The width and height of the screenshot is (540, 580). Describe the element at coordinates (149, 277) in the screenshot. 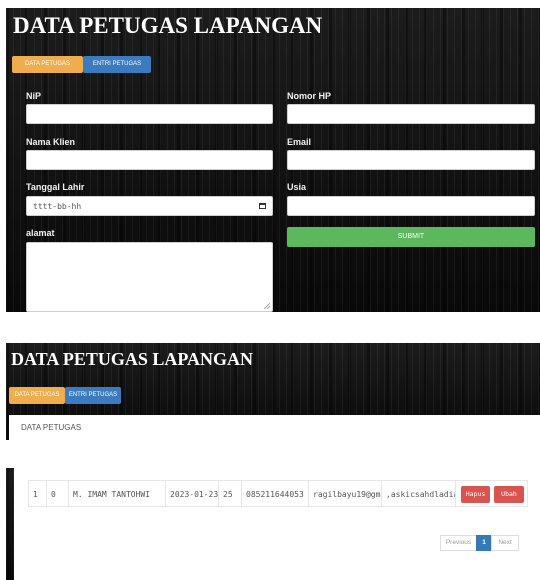

I see `alamat-textarea` at that location.